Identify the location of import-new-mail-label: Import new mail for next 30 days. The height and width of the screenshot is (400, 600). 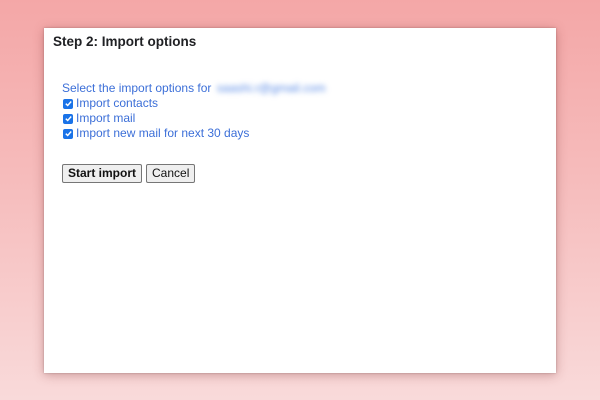
(162, 133).